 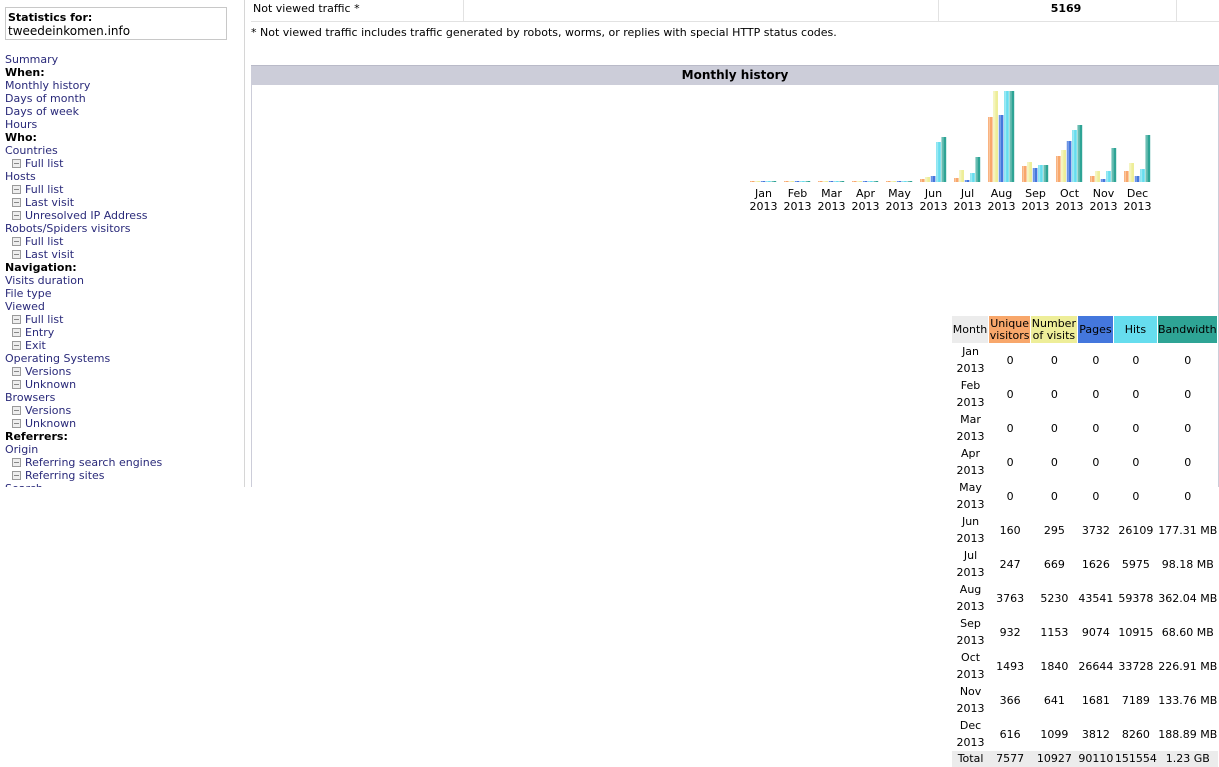 I want to click on menu-subitem-referring-search-engines: Referring search engines, so click(x=87, y=462).